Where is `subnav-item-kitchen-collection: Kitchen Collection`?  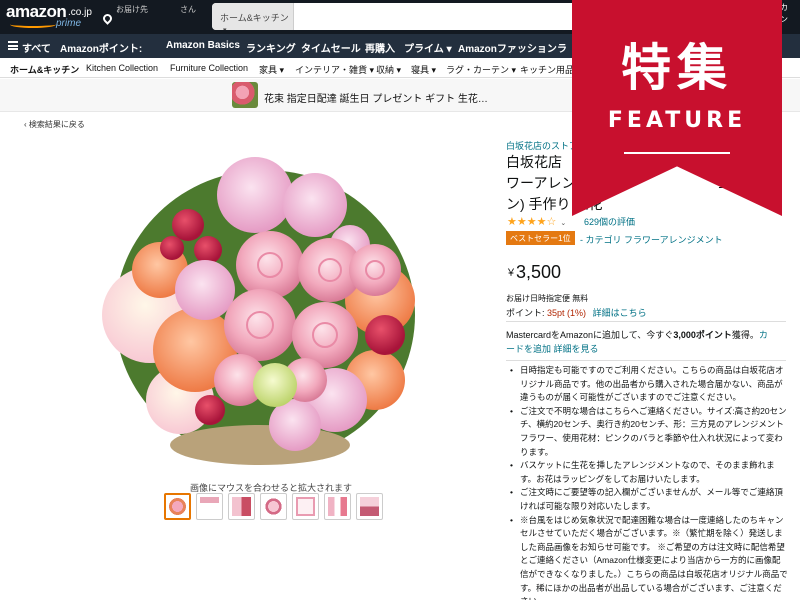
subnav-item-kitchen-collection: Kitchen Collection is located at coordinates (122, 68).